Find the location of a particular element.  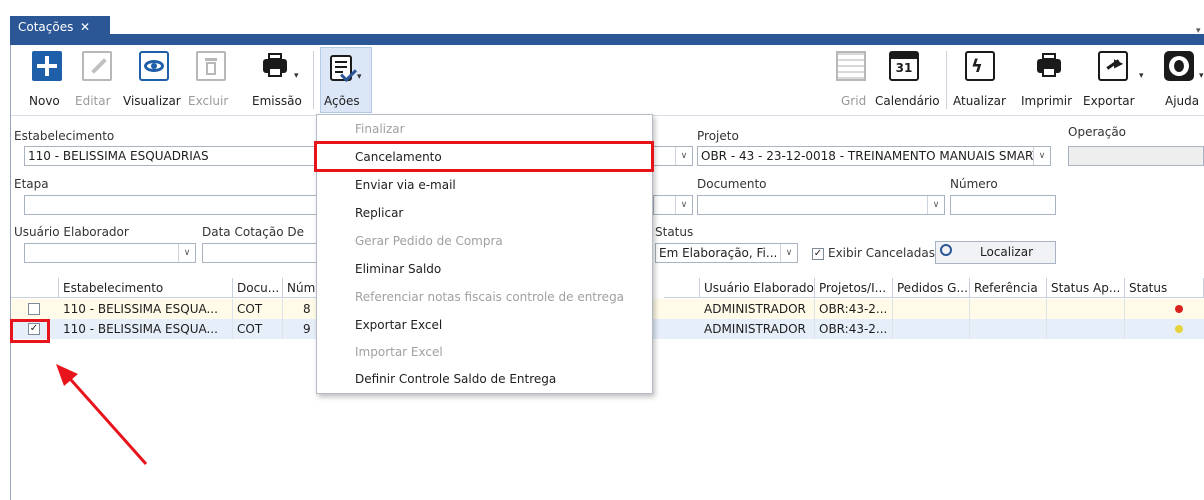

data-cotacao-input is located at coordinates (260, 253).